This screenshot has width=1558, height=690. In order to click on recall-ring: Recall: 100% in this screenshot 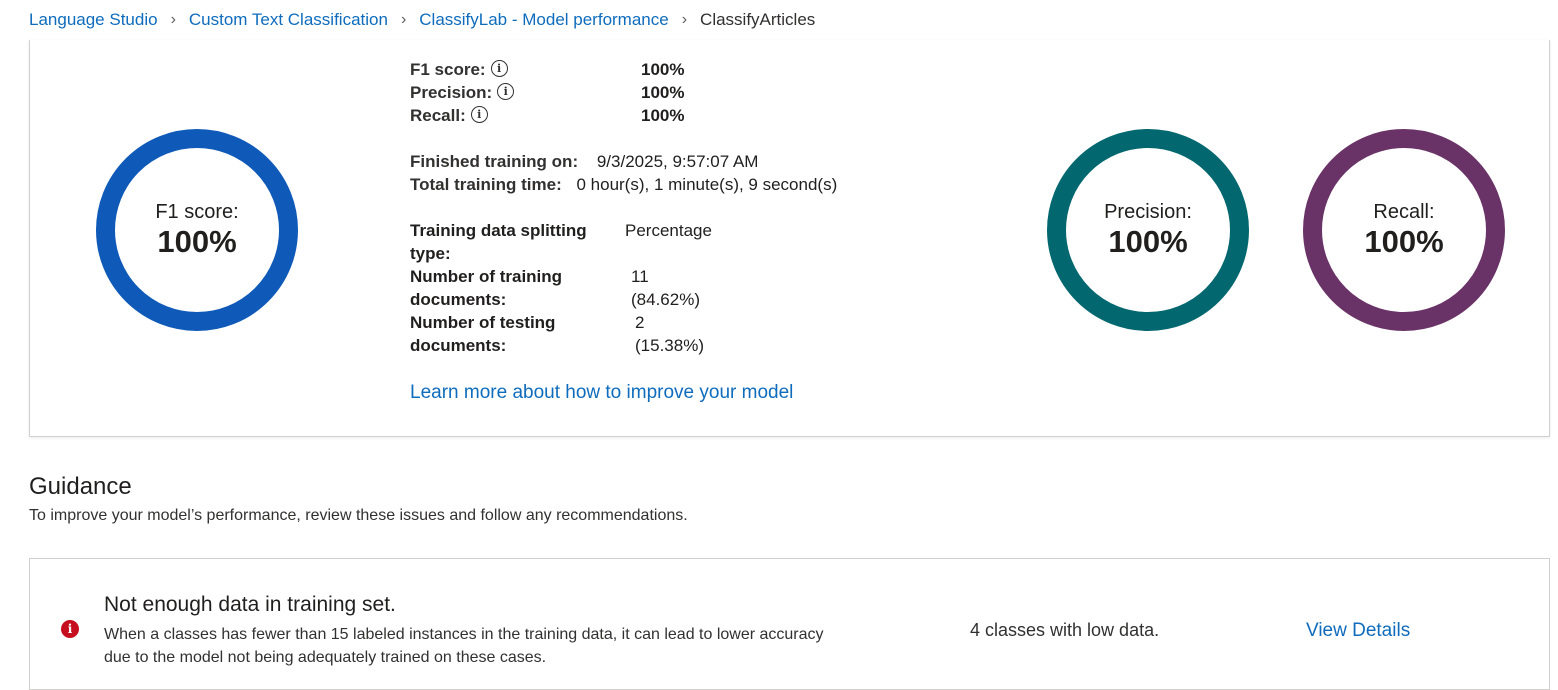, I will do `click(1404, 230)`.